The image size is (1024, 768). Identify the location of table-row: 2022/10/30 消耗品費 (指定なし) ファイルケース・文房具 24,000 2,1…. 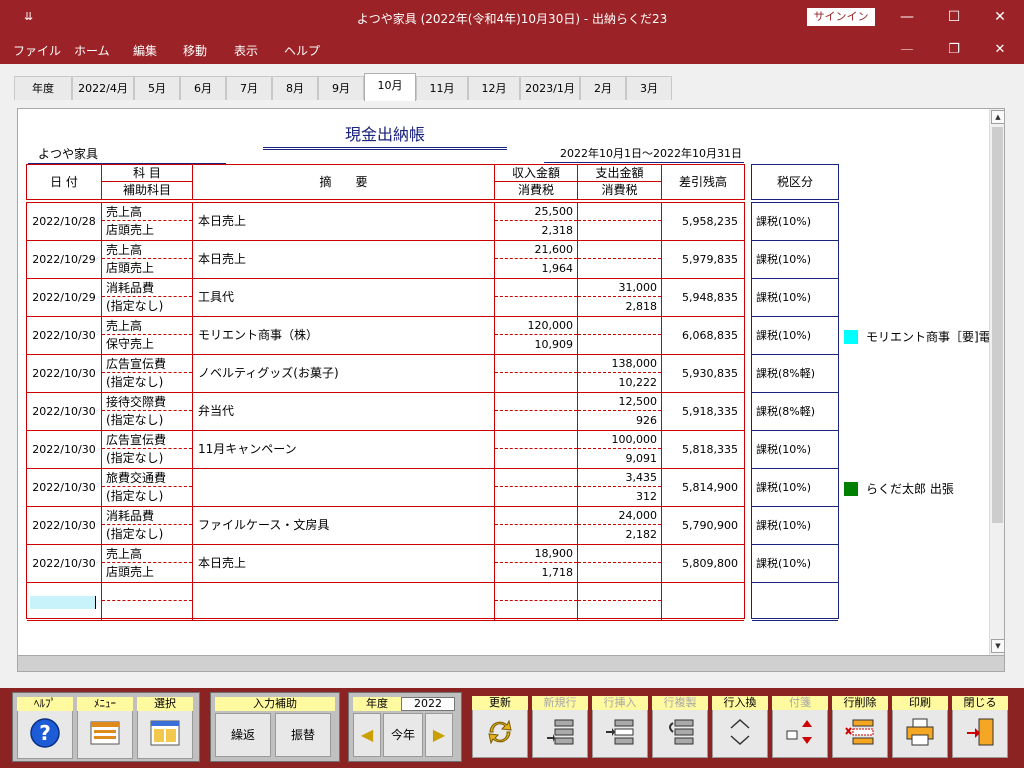
(385, 526).